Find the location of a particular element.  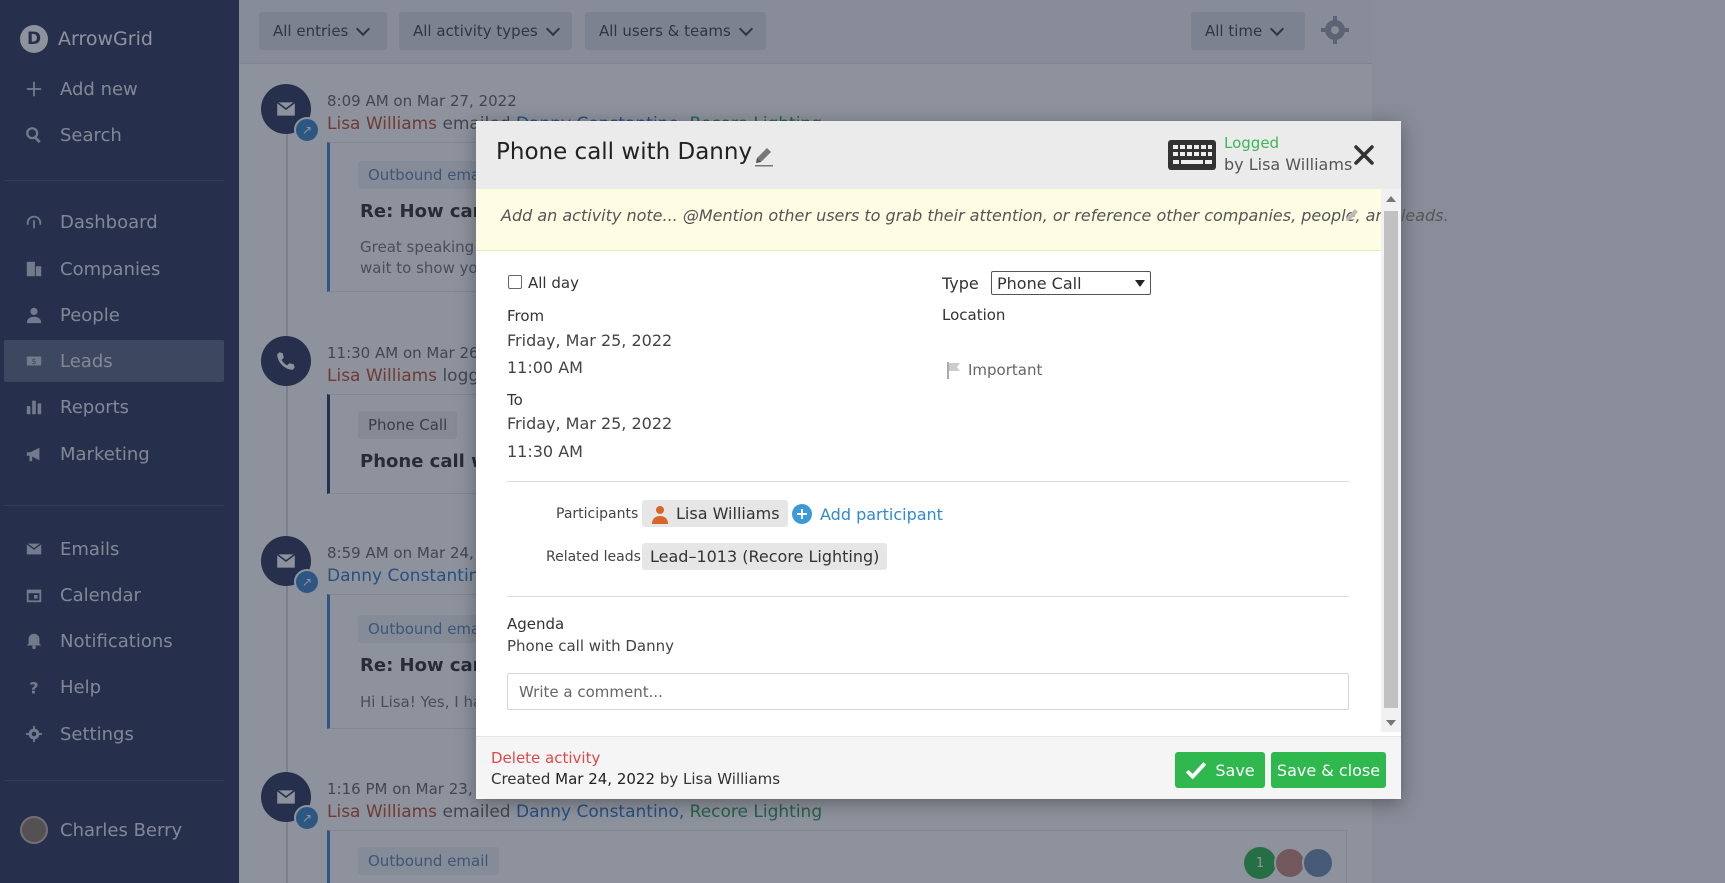

person-icon is located at coordinates (660, 514).